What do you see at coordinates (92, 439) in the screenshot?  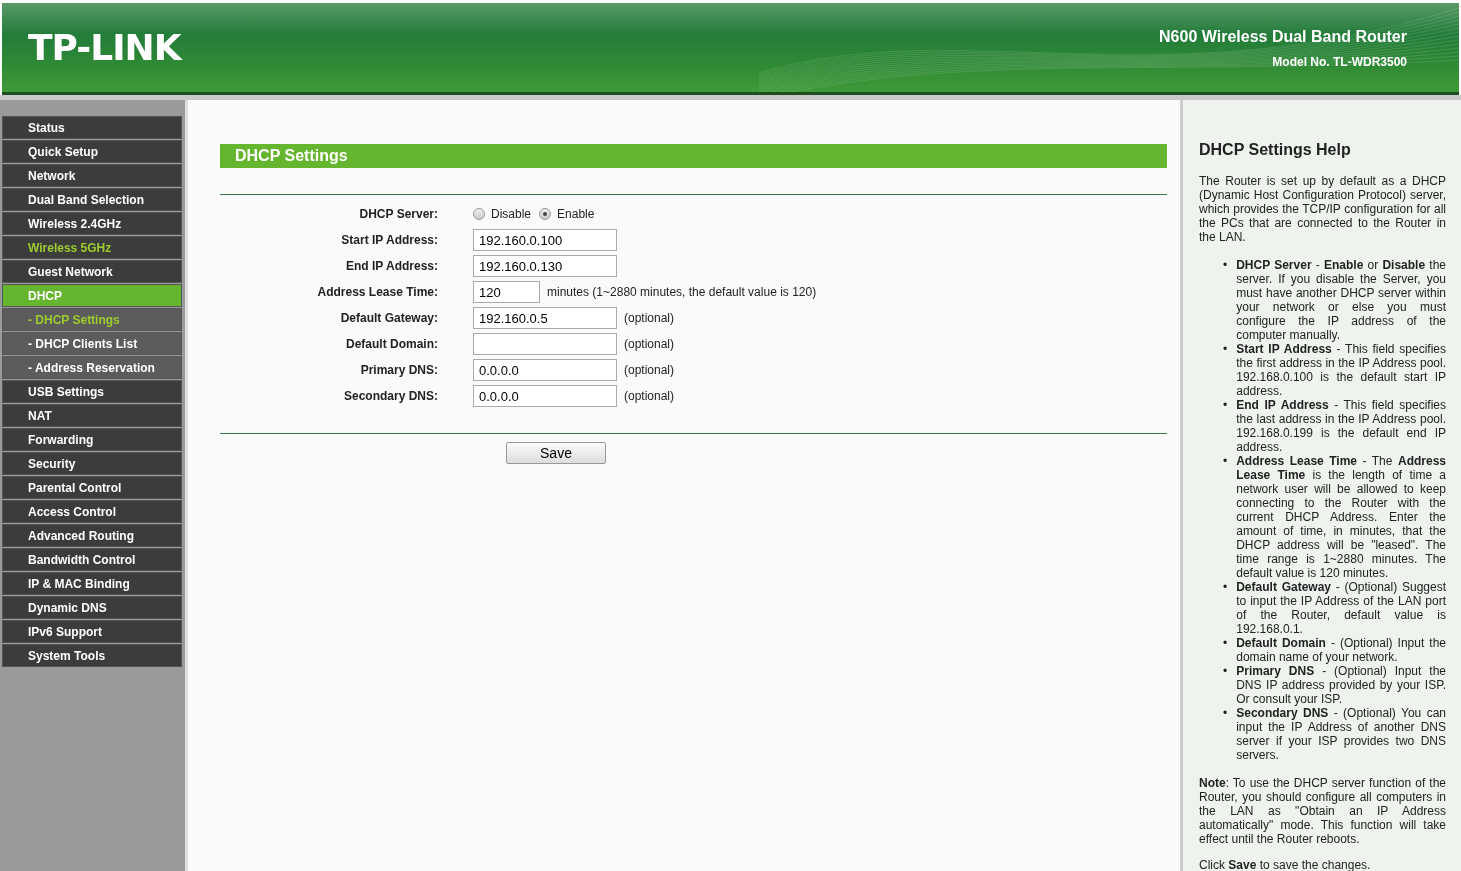 I see `sidebar-item: Forwarding` at bounding box center [92, 439].